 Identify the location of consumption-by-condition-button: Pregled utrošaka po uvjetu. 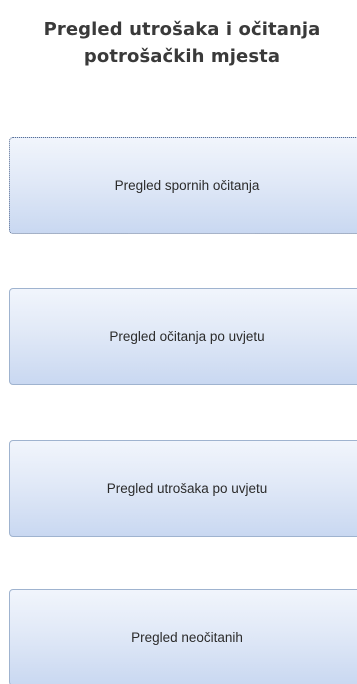
(183, 488).